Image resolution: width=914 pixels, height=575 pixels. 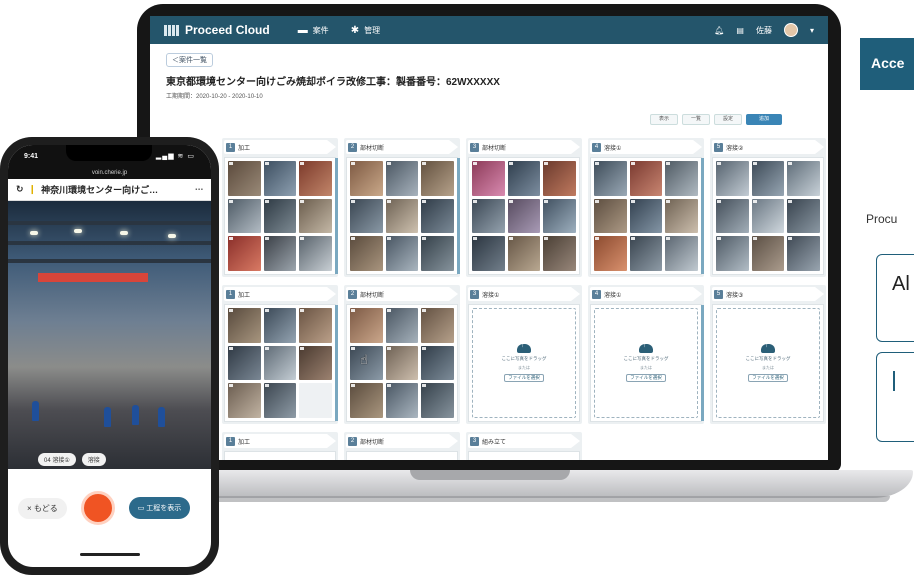 What do you see at coordinates (365, 30) in the screenshot?
I see `nav-admin: ✱ 管理` at bounding box center [365, 30].